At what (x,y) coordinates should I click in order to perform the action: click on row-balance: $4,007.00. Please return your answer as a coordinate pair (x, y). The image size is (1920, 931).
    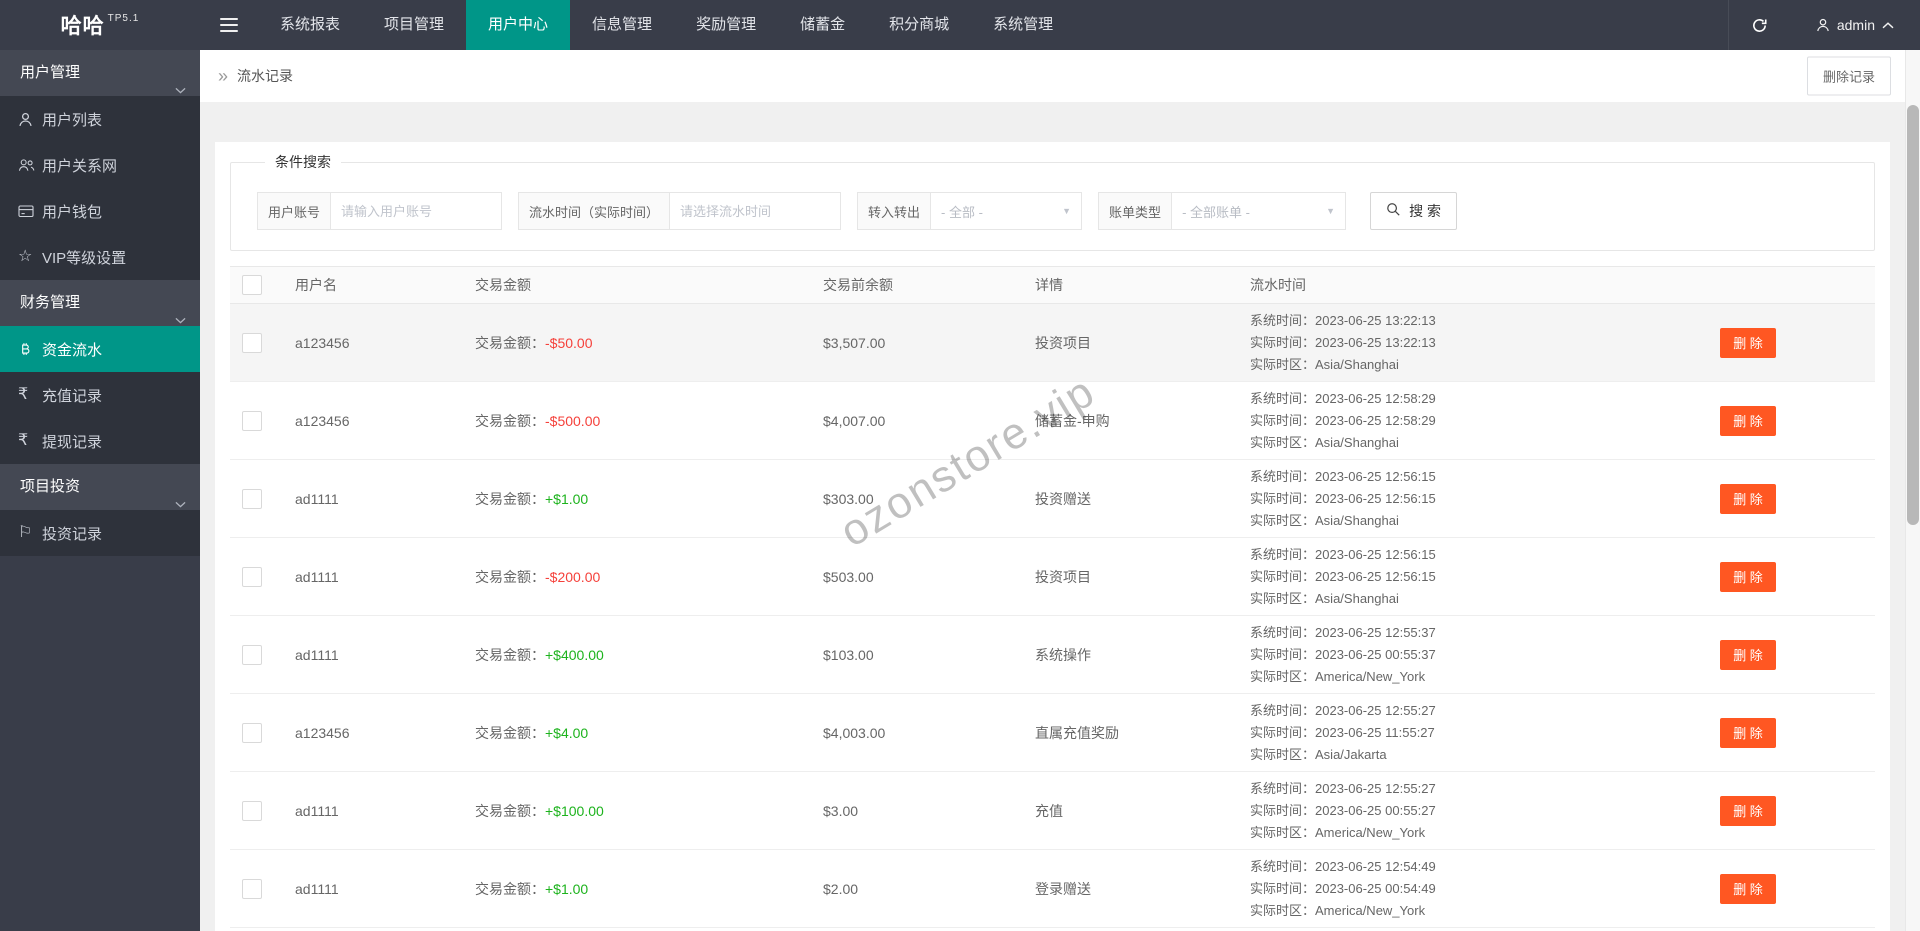
    Looking at the image, I should click on (854, 420).